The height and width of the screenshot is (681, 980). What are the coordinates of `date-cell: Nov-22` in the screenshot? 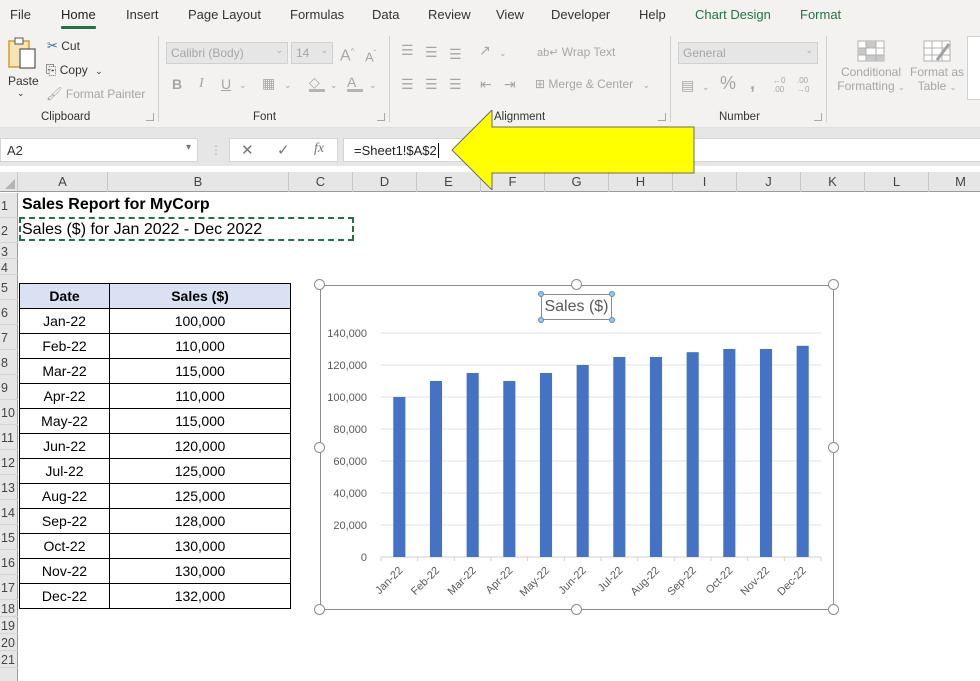 It's located at (64, 571).